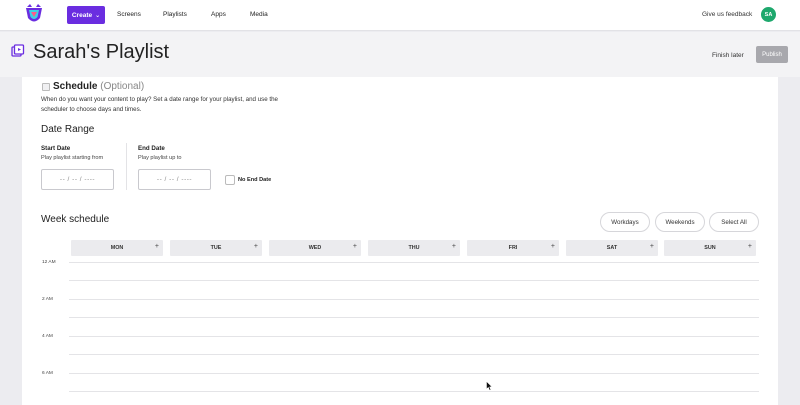 The image size is (800, 405). I want to click on day-header-fri: FRI +, so click(513, 248).